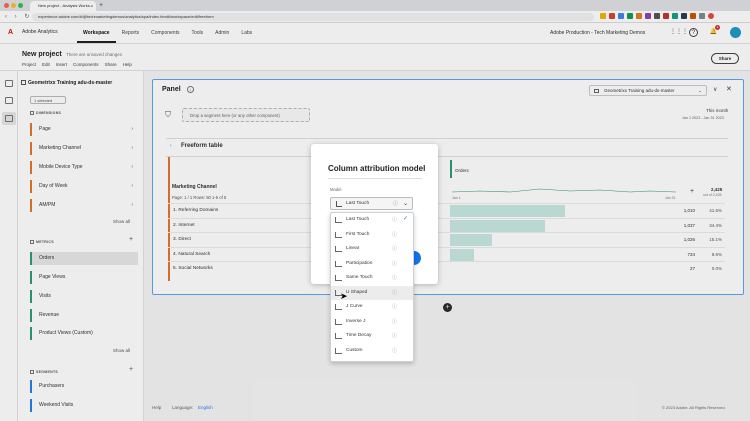  Describe the element at coordinates (359, 263) in the screenshot. I see `model-option-label: Participation` at that location.